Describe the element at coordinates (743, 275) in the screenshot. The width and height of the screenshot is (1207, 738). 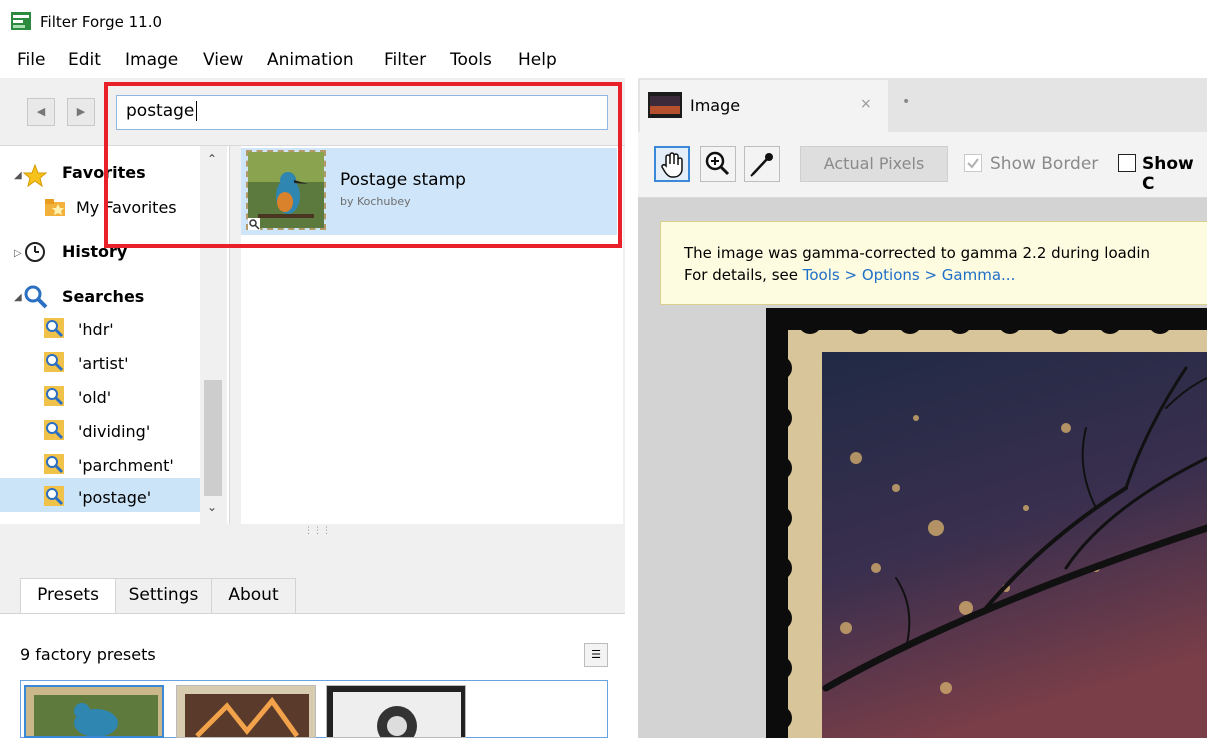
I see `gamma-notice-prefix: For details, see` at that location.